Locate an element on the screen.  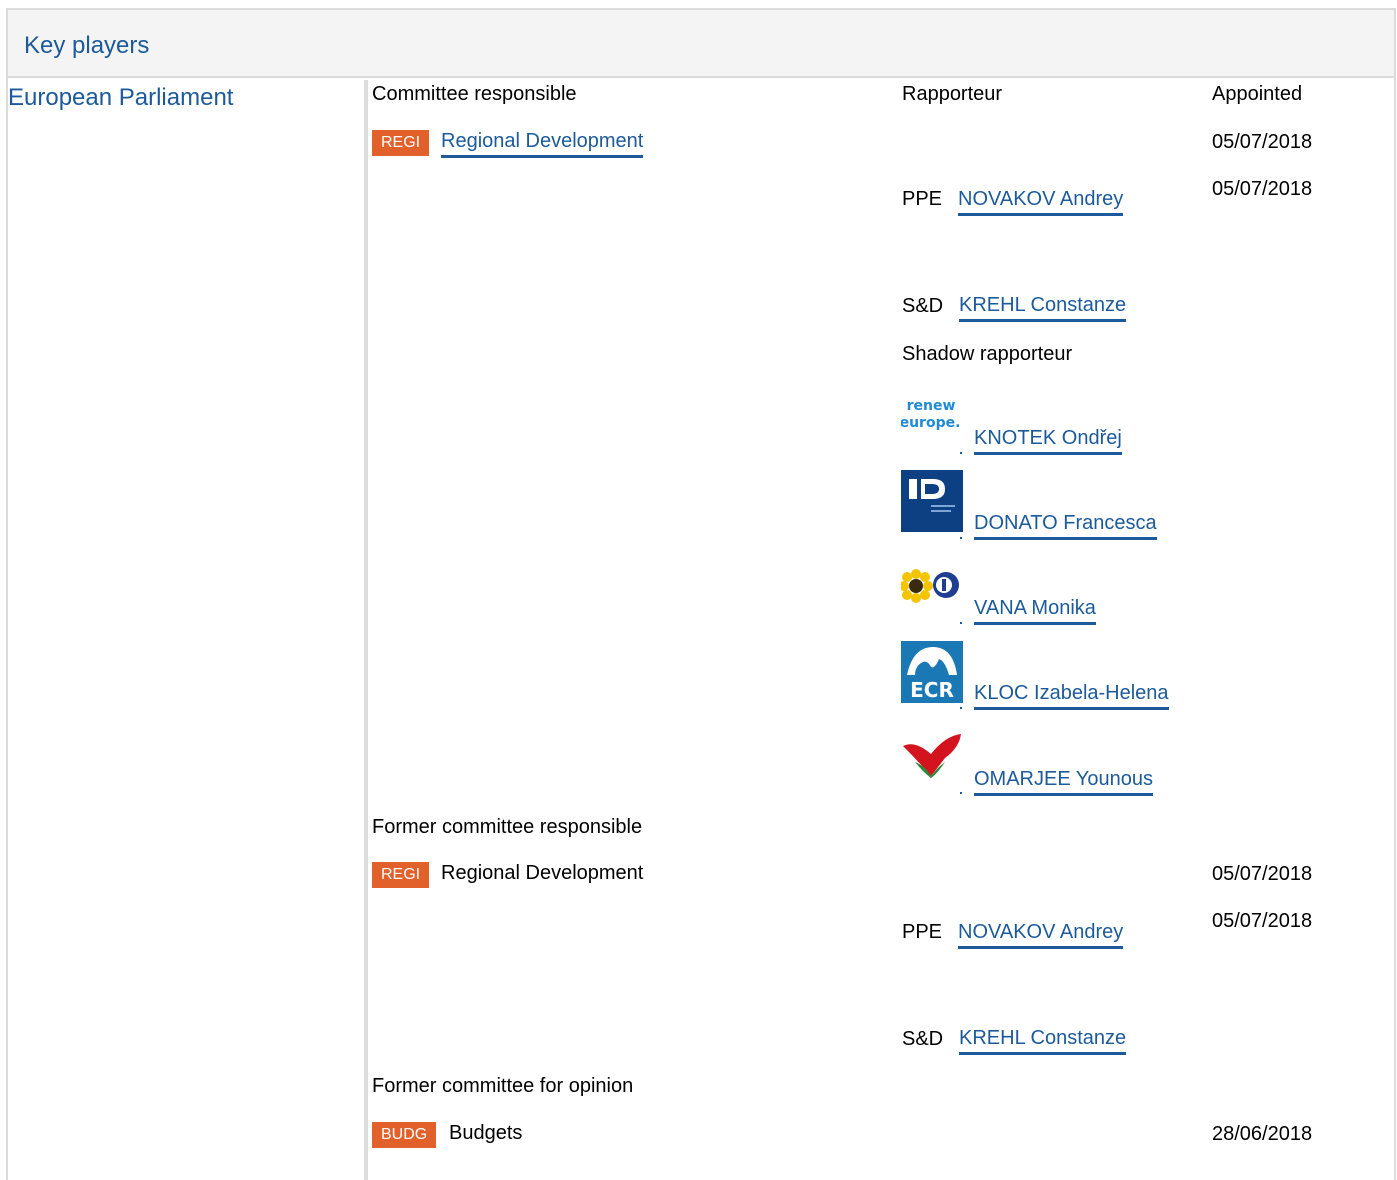
institution-label: European Parliament is located at coordinates (121, 97).